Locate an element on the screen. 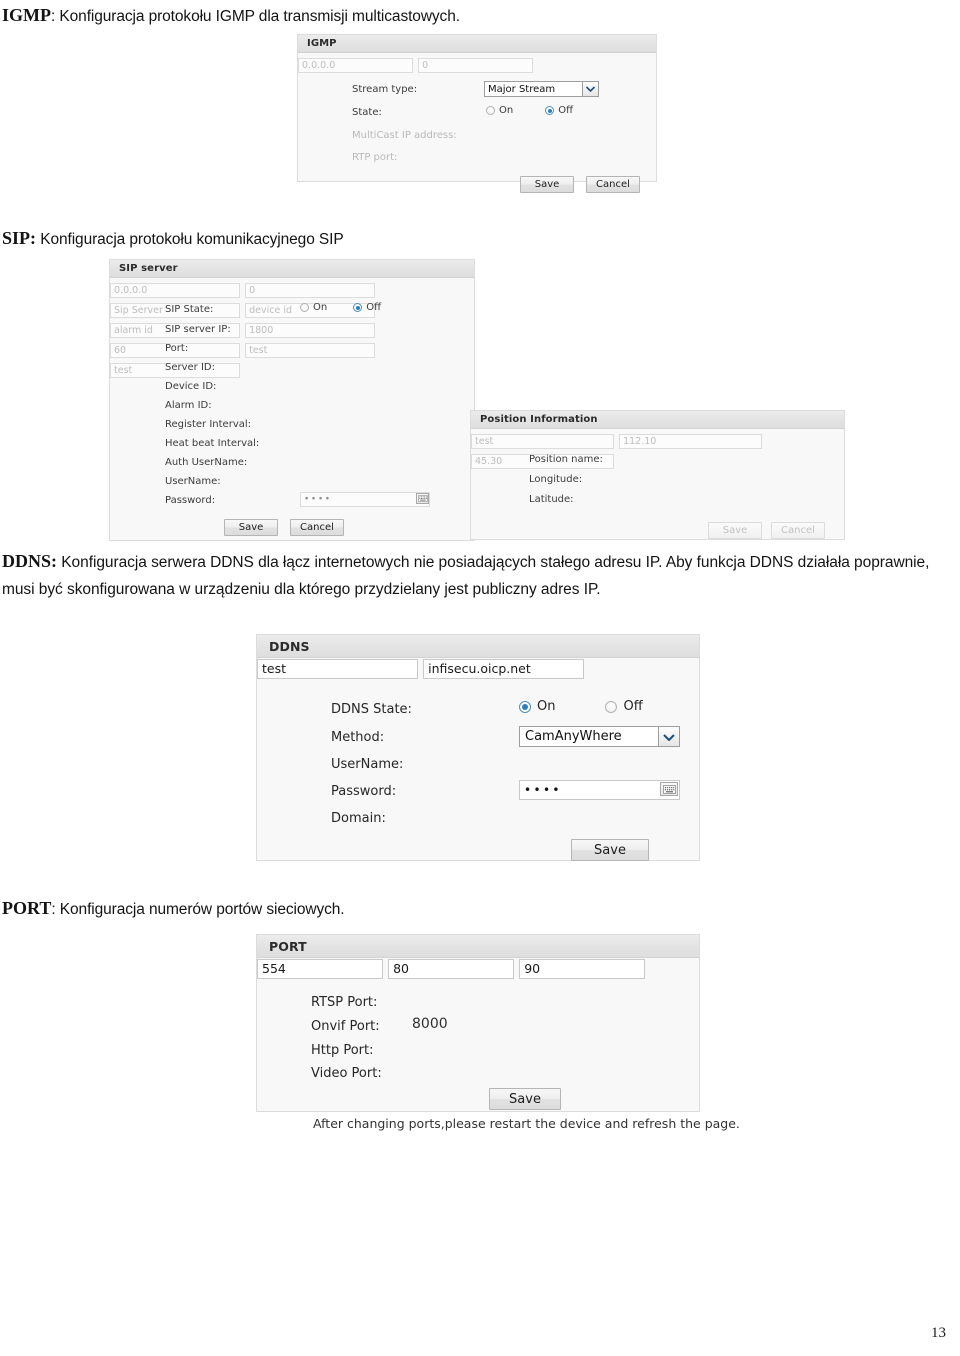 This screenshot has width=960, height=1356. position-save-button: Save is located at coordinates (735, 530).